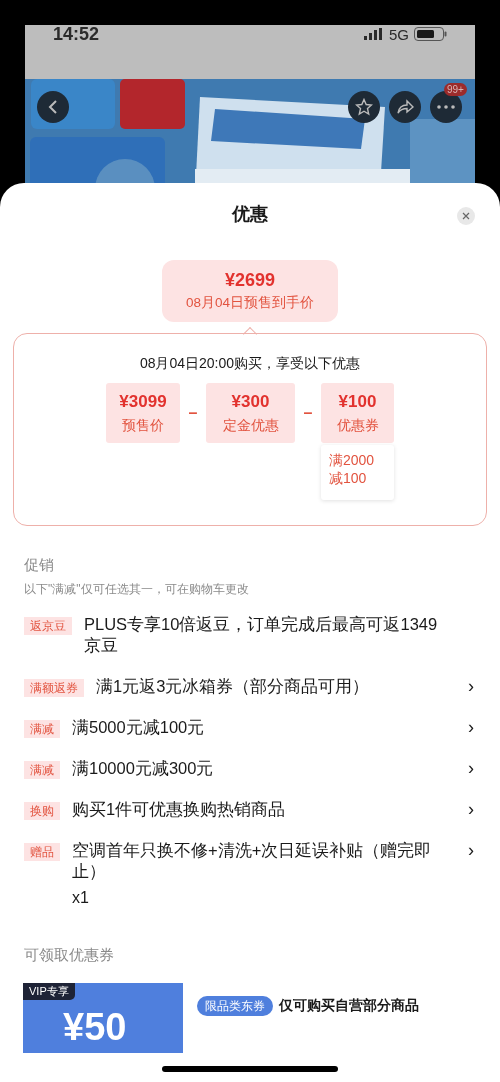  Describe the element at coordinates (250, 280) in the screenshot. I see `final-price: ¥2699` at that location.